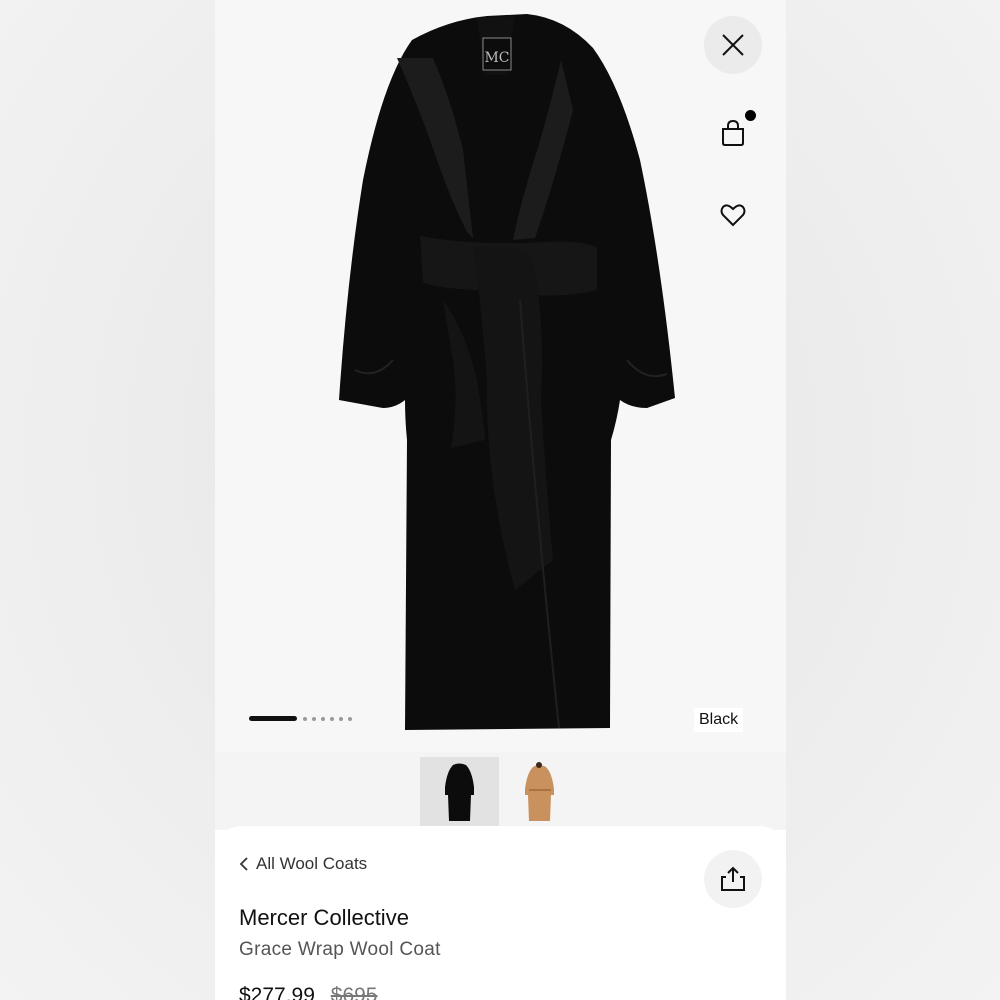  What do you see at coordinates (273, 718) in the screenshot?
I see `carousel-dot-active` at bounding box center [273, 718].